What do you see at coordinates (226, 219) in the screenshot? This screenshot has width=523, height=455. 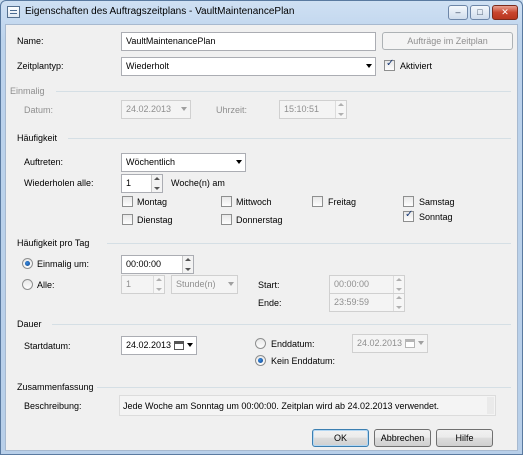 I see `day-checkbox-thursday` at bounding box center [226, 219].